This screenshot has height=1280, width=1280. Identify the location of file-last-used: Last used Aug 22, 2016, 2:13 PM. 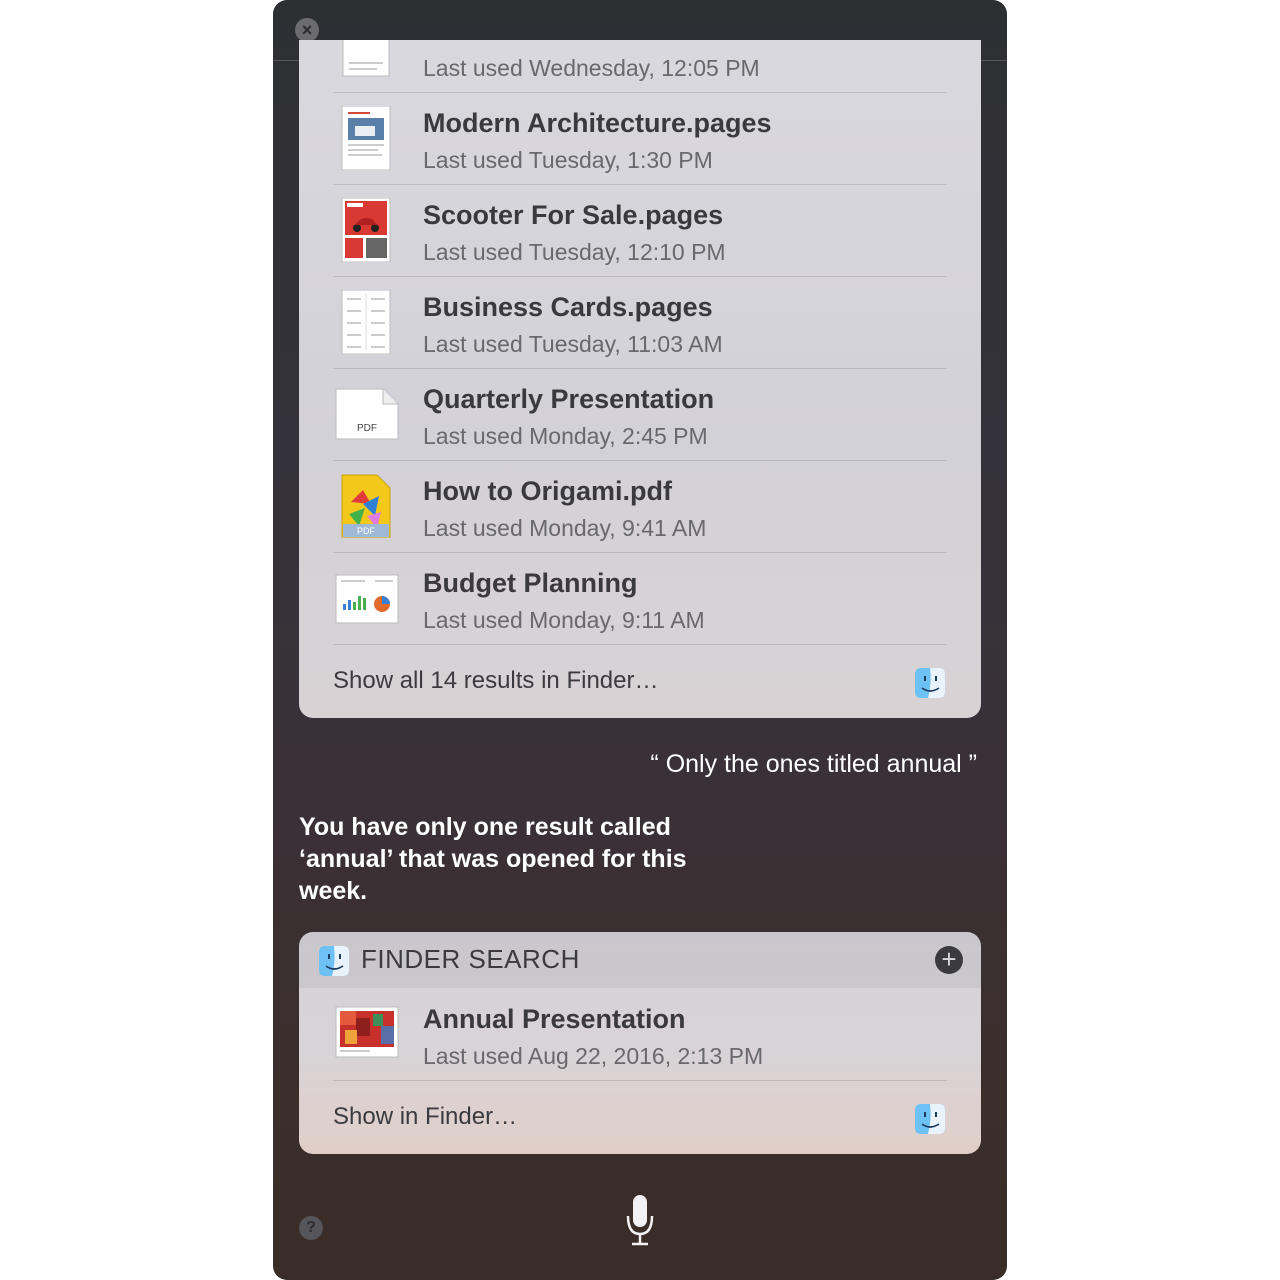
(593, 1056).